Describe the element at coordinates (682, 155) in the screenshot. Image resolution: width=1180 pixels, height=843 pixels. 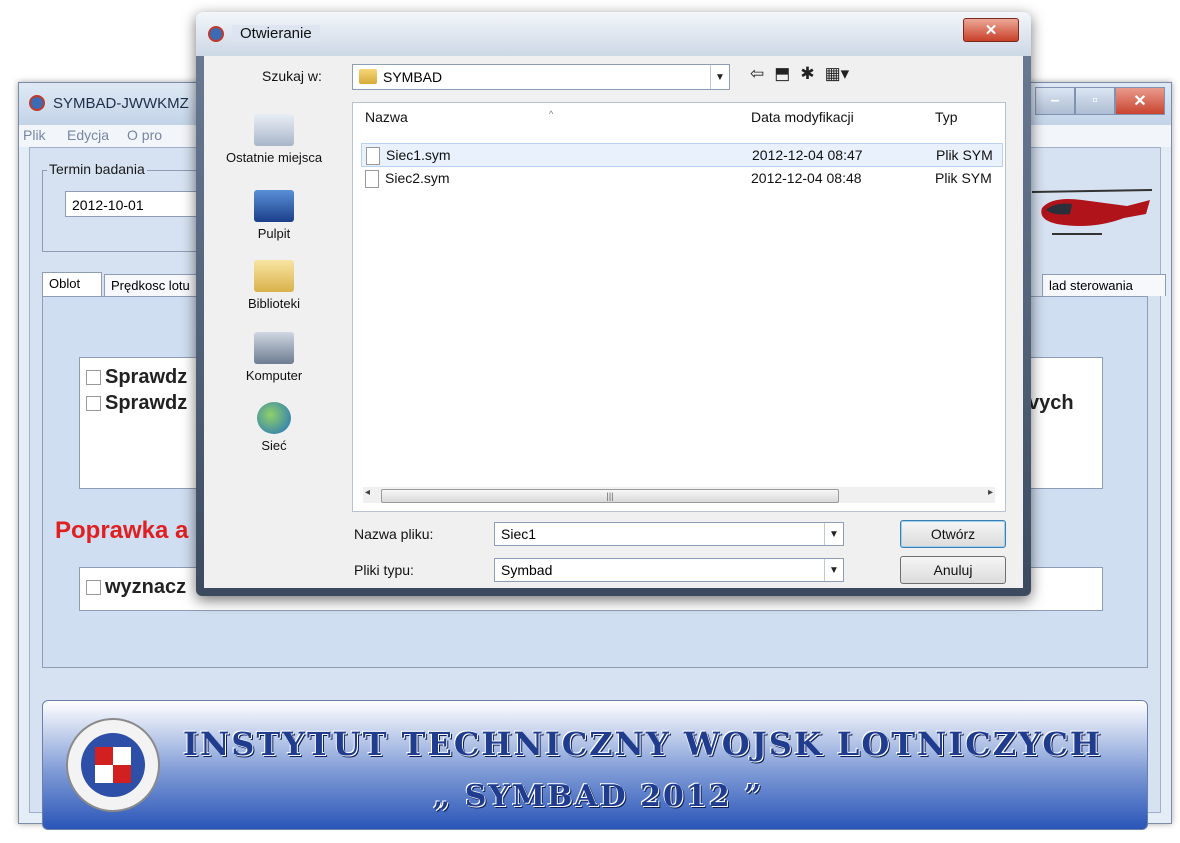
I see `file-row: Siec1.sym 2012-12-04 08:47 Plik SYM` at that location.